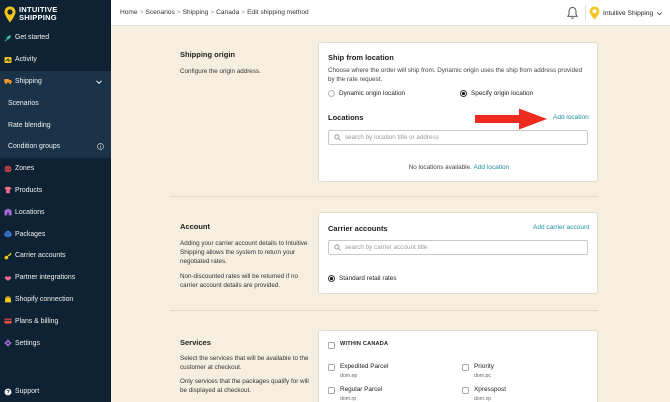  Describe the element at coordinates (129, 12) in the screenshot. I see `breadcrumb-home: Home` at that location.